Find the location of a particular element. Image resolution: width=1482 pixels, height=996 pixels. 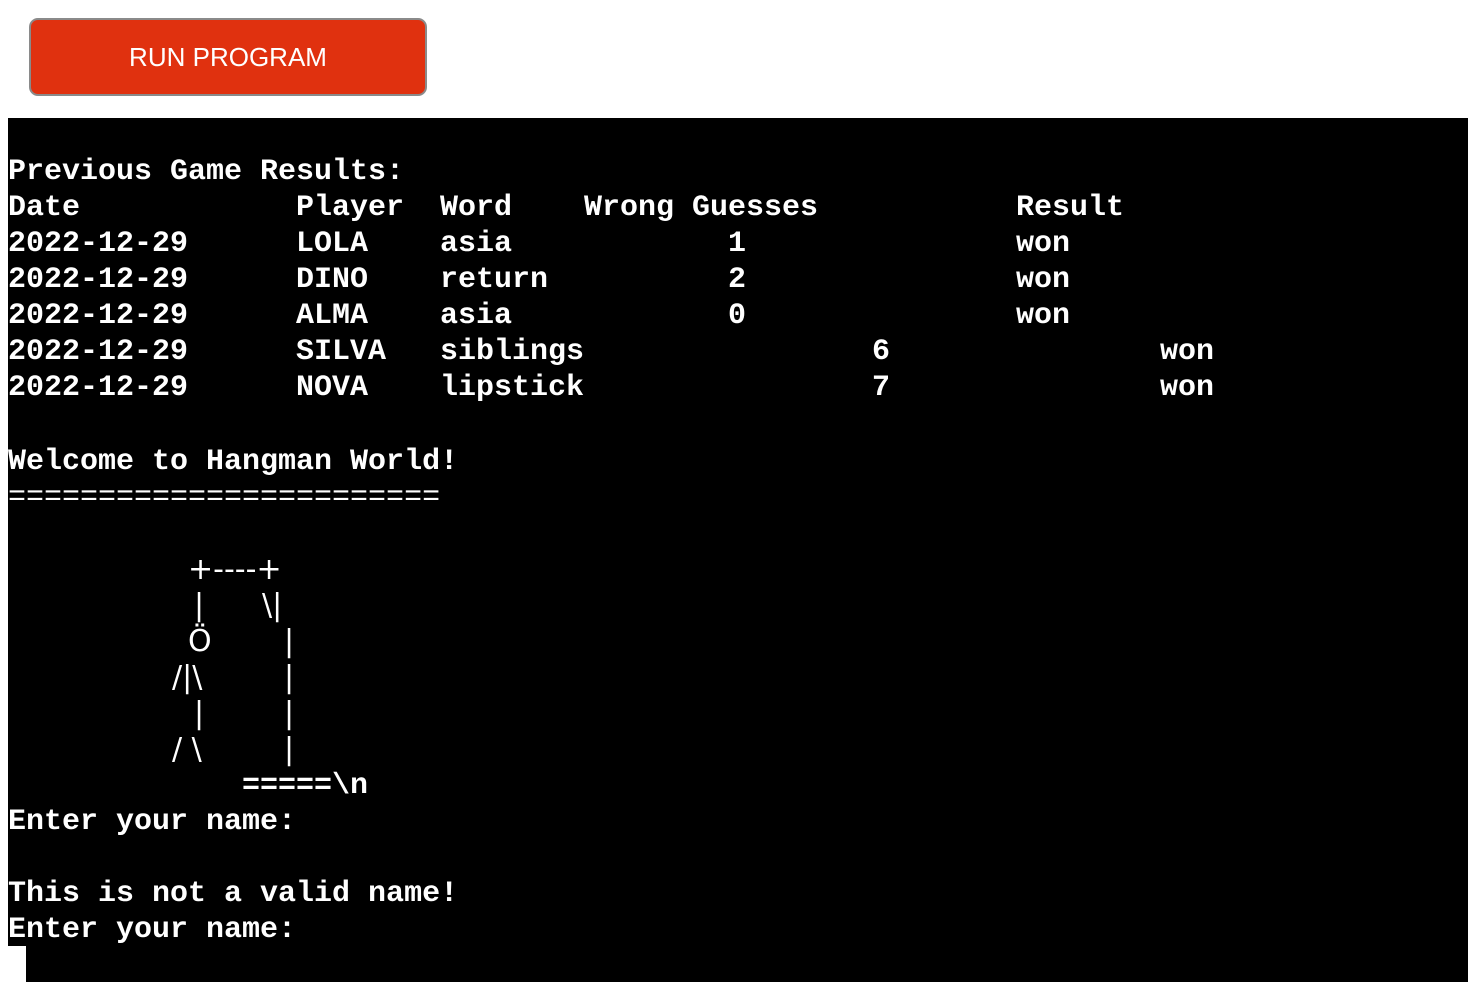

gallows-base: =====\n is located at coordinates (305, 786).